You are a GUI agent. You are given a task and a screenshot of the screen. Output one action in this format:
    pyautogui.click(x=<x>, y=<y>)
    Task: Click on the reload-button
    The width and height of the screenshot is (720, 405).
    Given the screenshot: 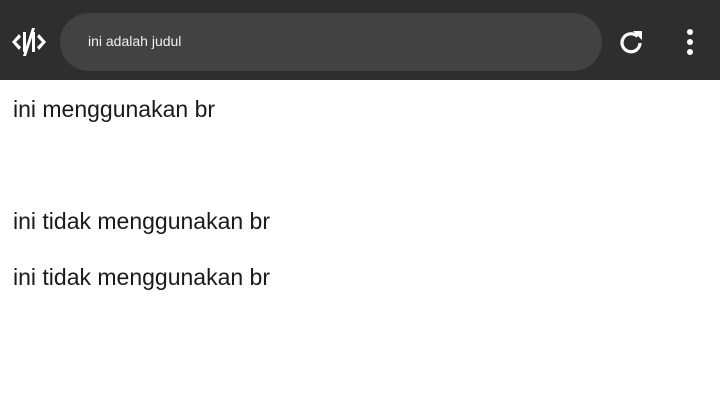 What is the action you would take?
    pyautogui.click(x=631, y=43)
    